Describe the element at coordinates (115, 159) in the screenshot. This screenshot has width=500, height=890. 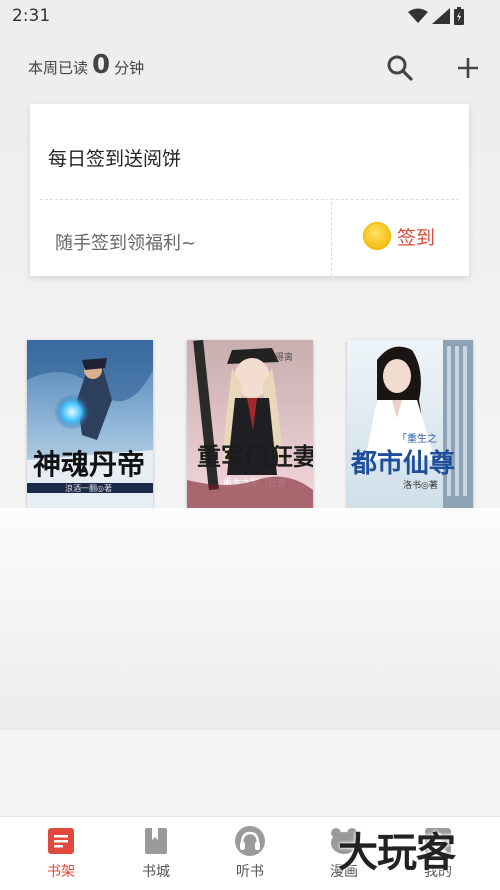
I see `checkin-title: 每日签到送阅饼` at that location.